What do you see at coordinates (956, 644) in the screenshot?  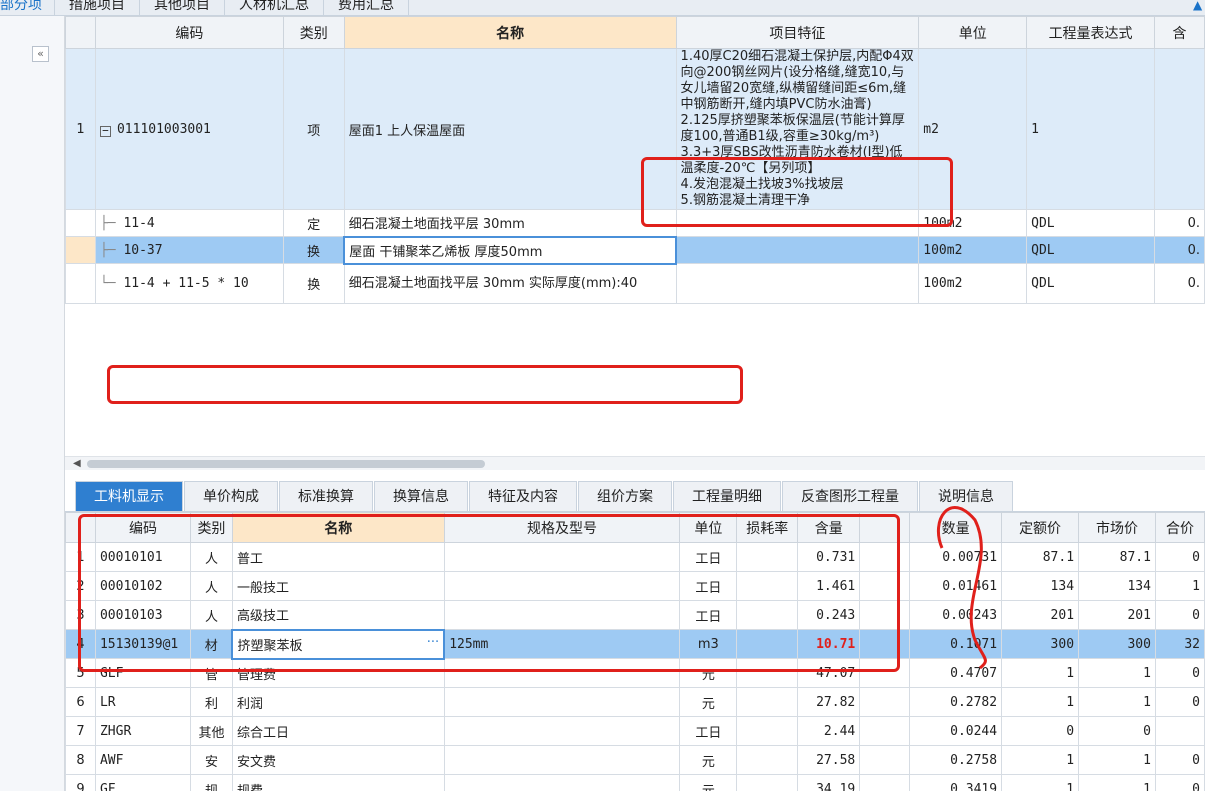 I see `qty-cell: 0.1071` at bounding box center [956, 644].